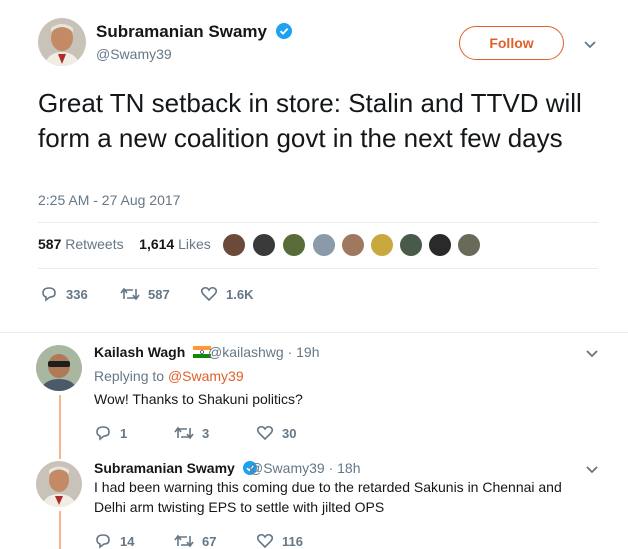 The height and width of the screenshot is (549, 628). What do you see at coordinates (511, 43) in the screenshot?
I see `follow-button: Follow` at bounding box center [511, 43].